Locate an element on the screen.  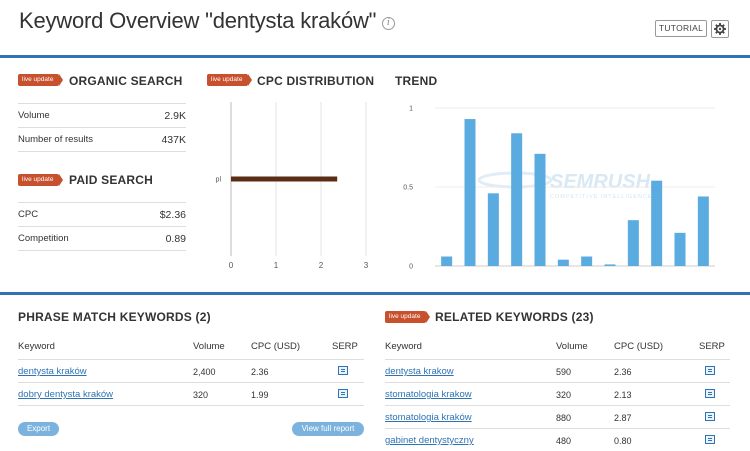
y-tick-label: 0 is located at coordinates (411, 267).